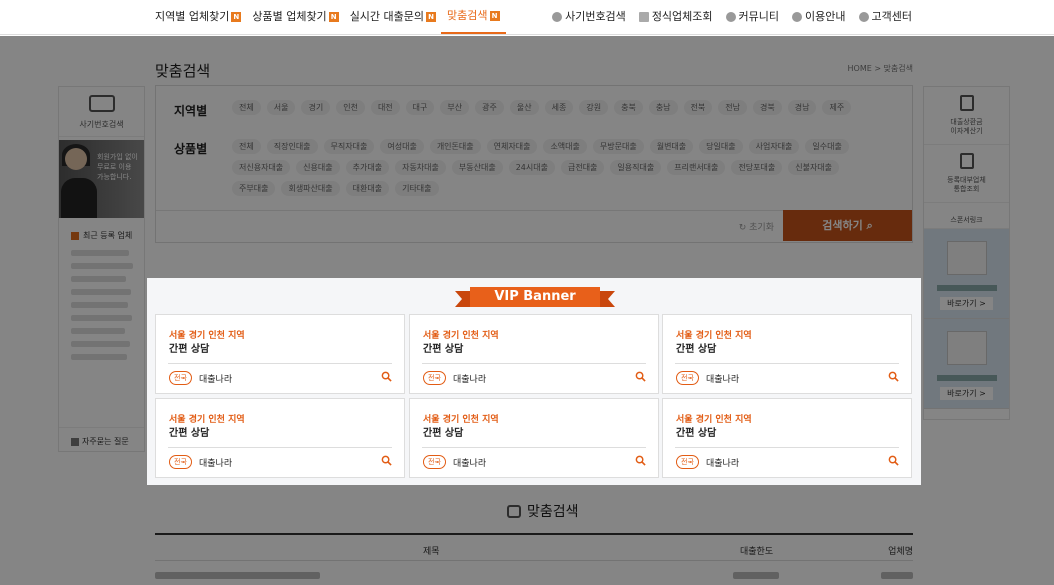 This screenshot has height=585, width=1054. I want to click on vip-banner-title: VIP Banner, so click(535, 297).